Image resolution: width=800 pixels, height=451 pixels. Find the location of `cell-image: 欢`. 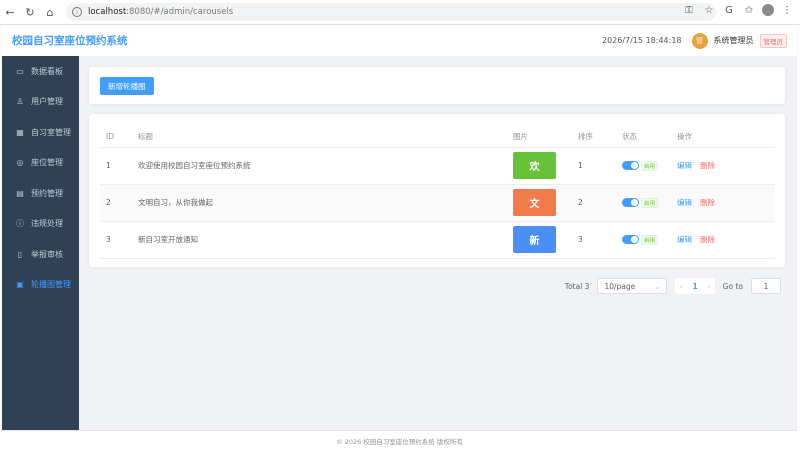

cell-image: 欢 is located at coordinates (545, 166).